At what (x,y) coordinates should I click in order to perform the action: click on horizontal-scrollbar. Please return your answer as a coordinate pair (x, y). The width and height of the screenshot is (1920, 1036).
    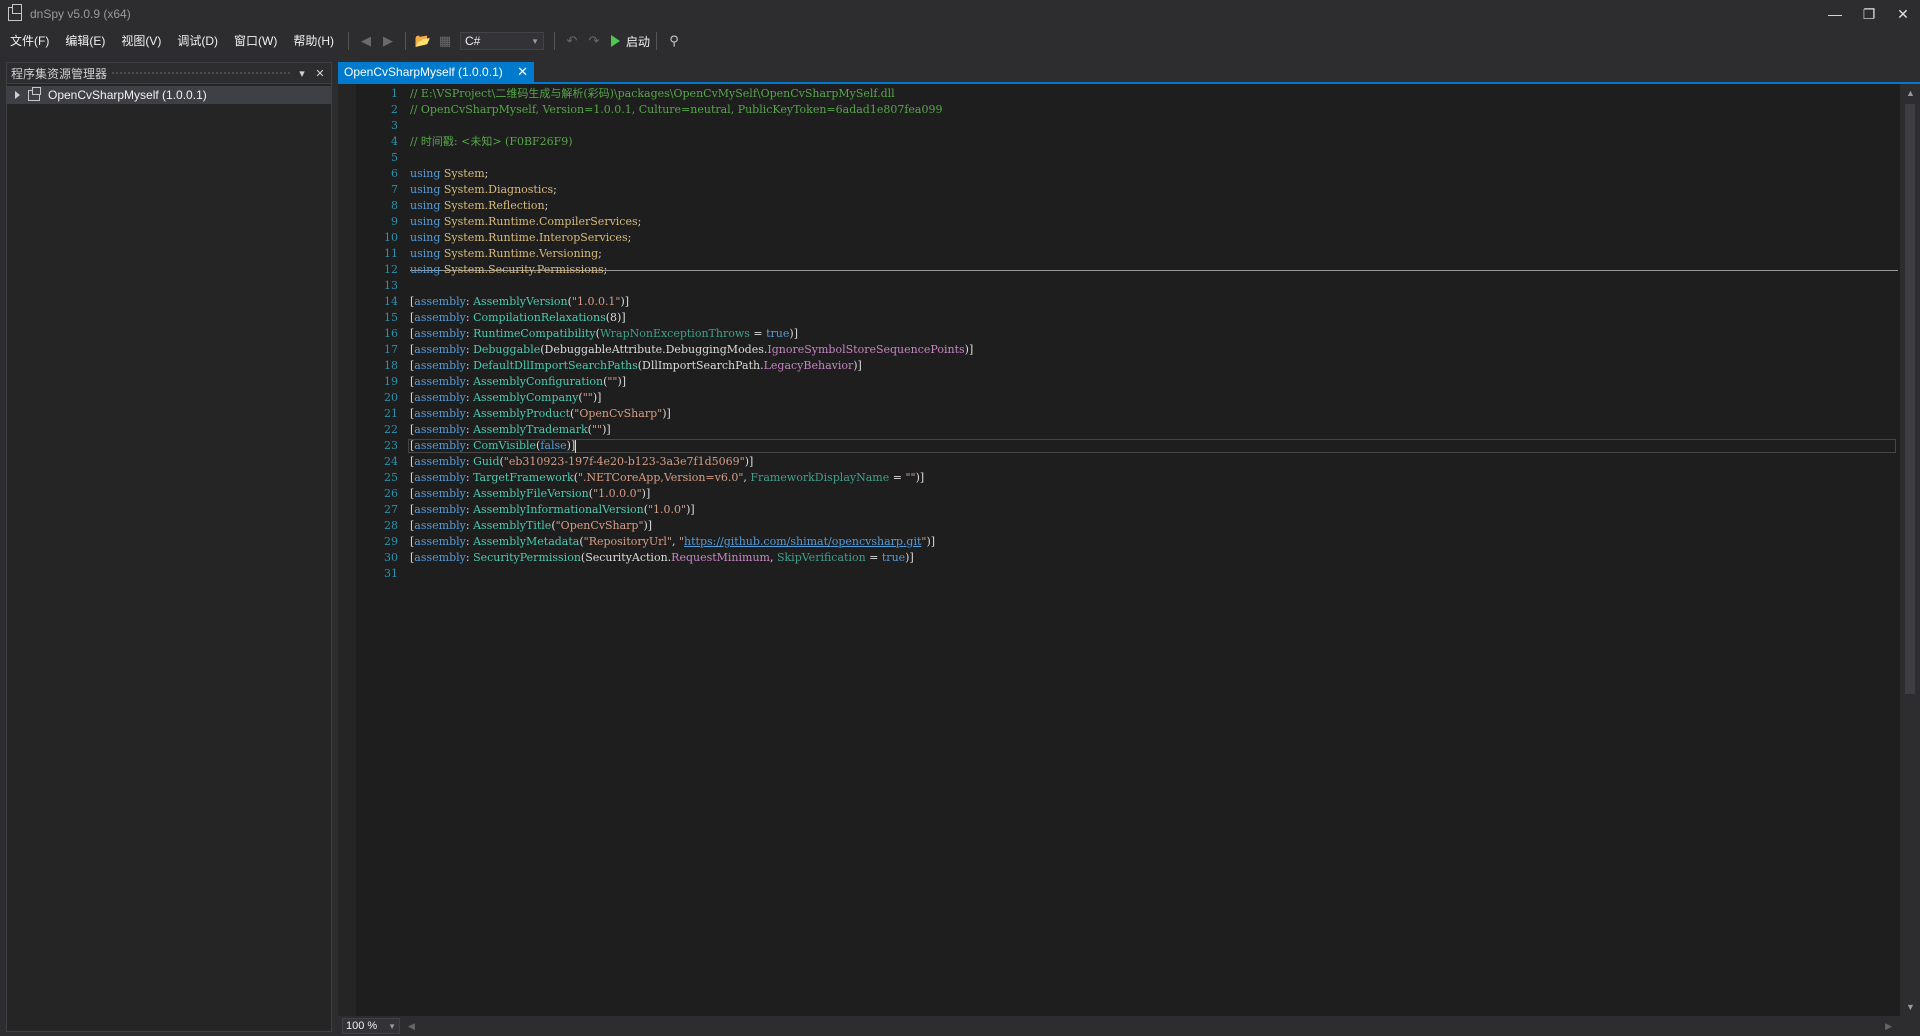
    Looking at the image, I should click on (1146, 1026).